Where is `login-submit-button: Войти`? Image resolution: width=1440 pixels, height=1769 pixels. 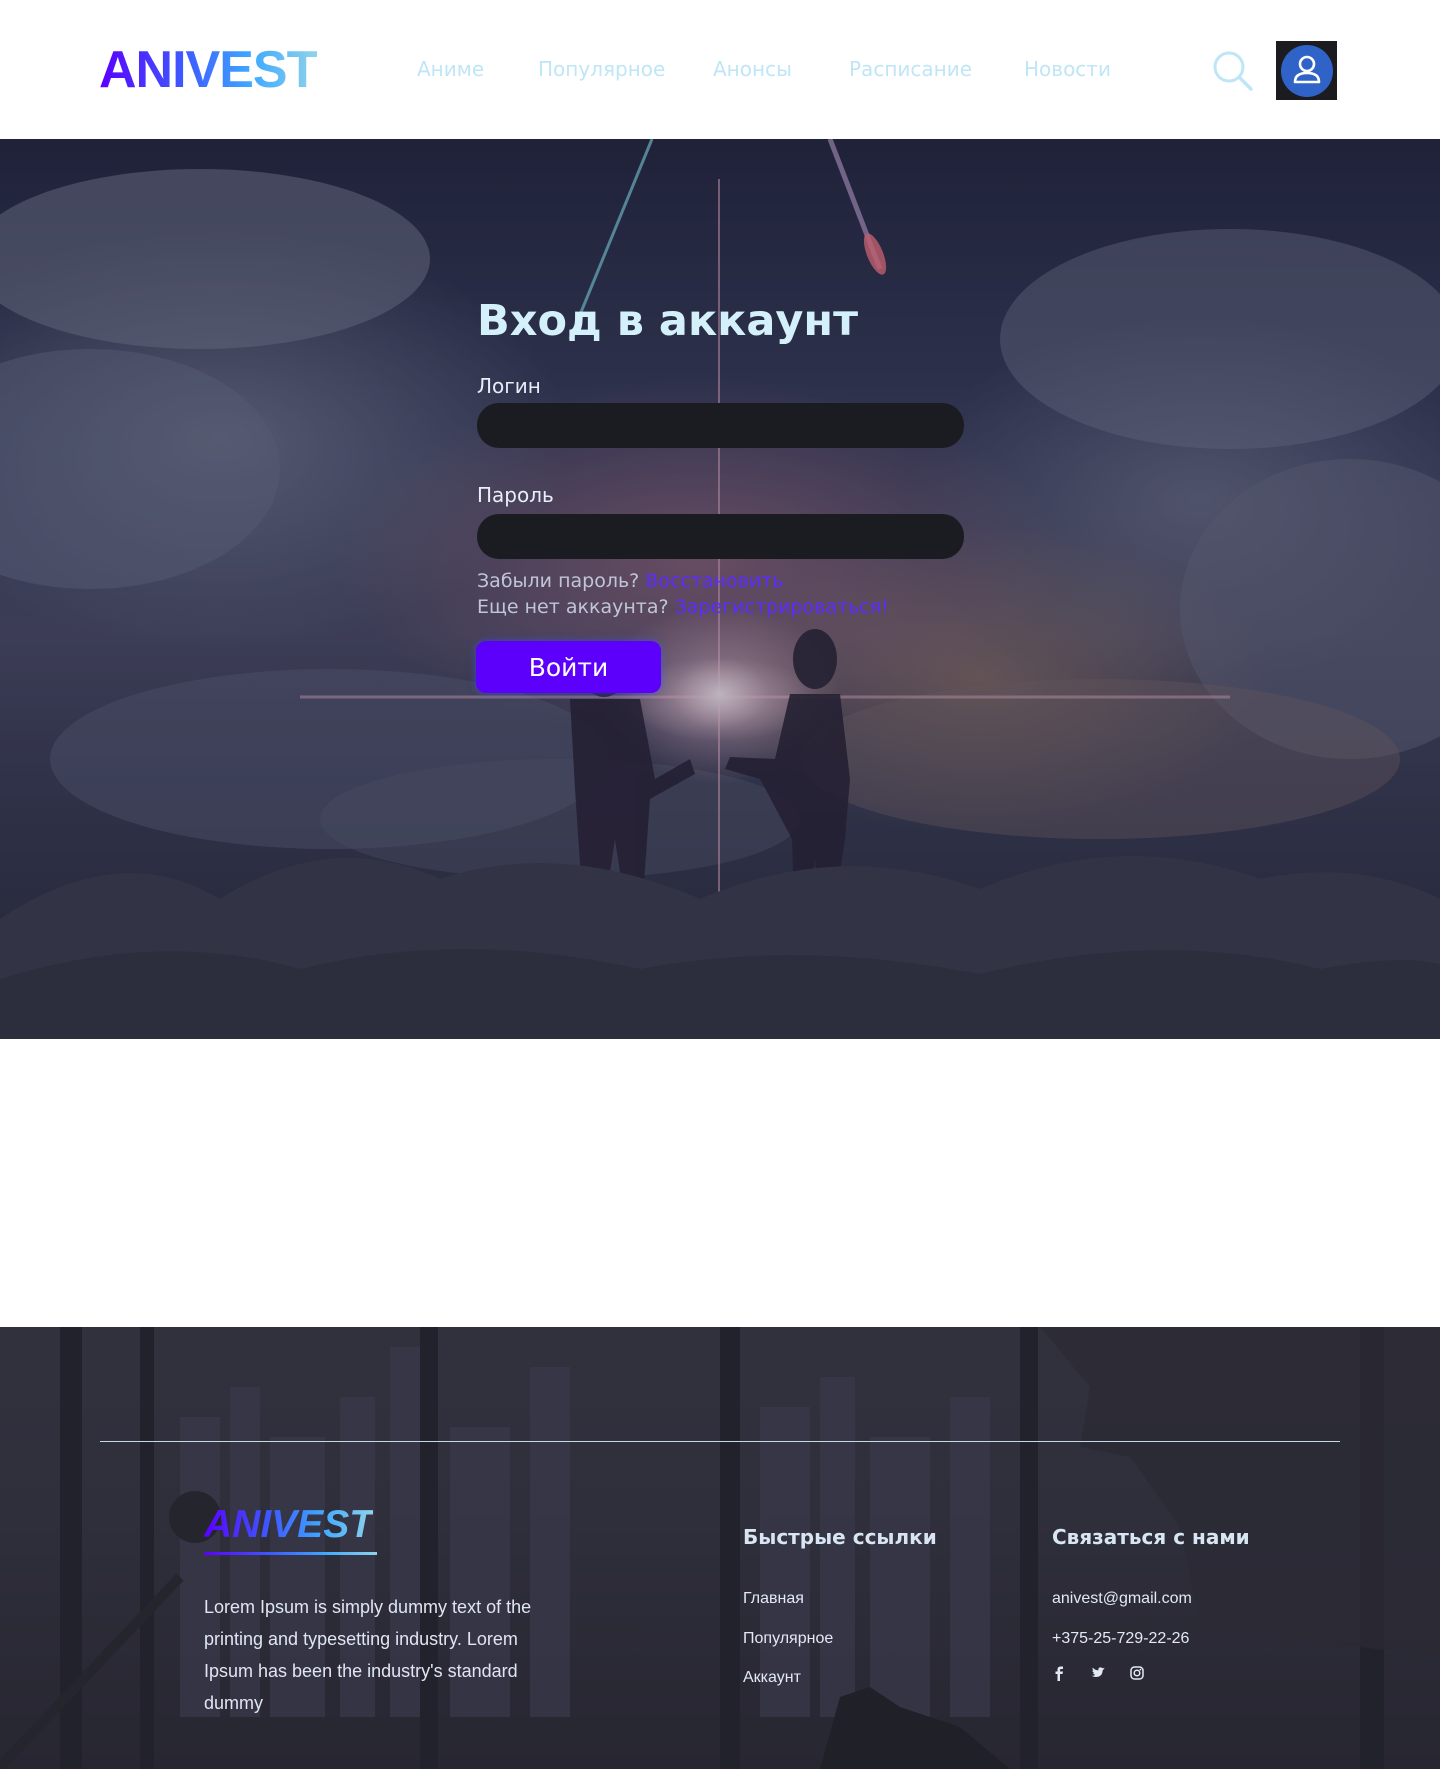
login-submit-button: Войти is located at coordinates (568, 667).